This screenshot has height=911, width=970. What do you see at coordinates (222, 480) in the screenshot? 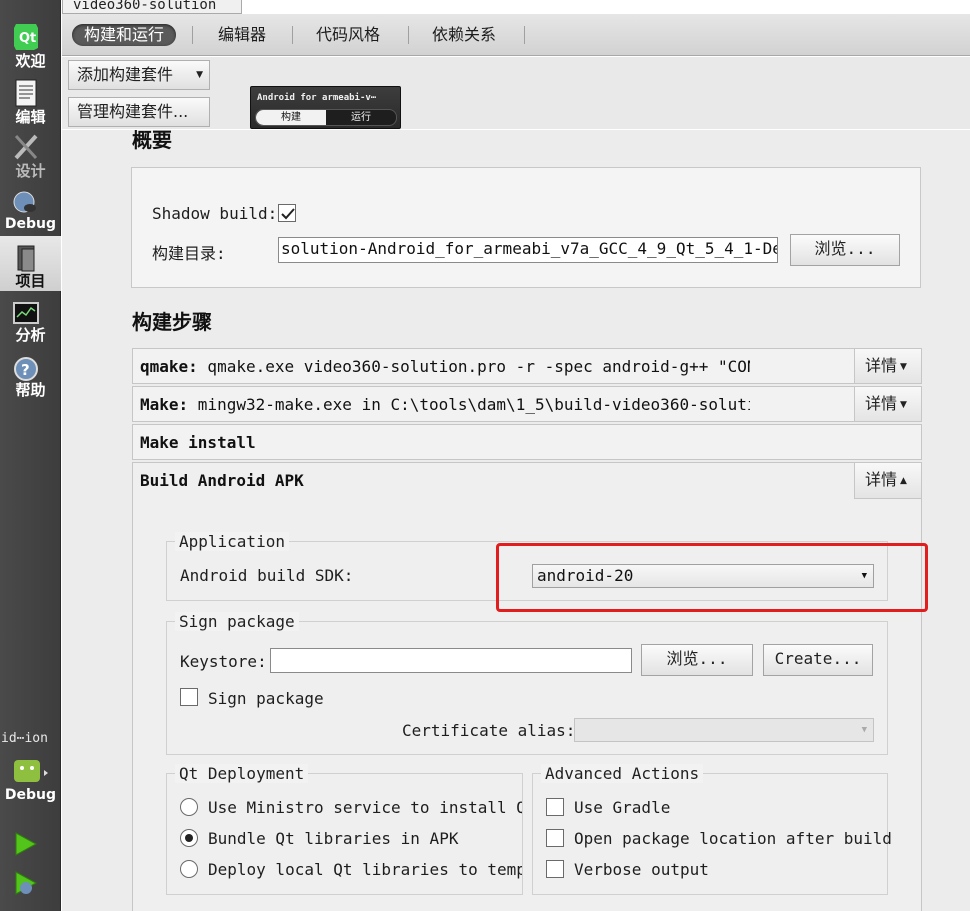
I see `step-name: Build Android APK` at bounding box center [222, 480].